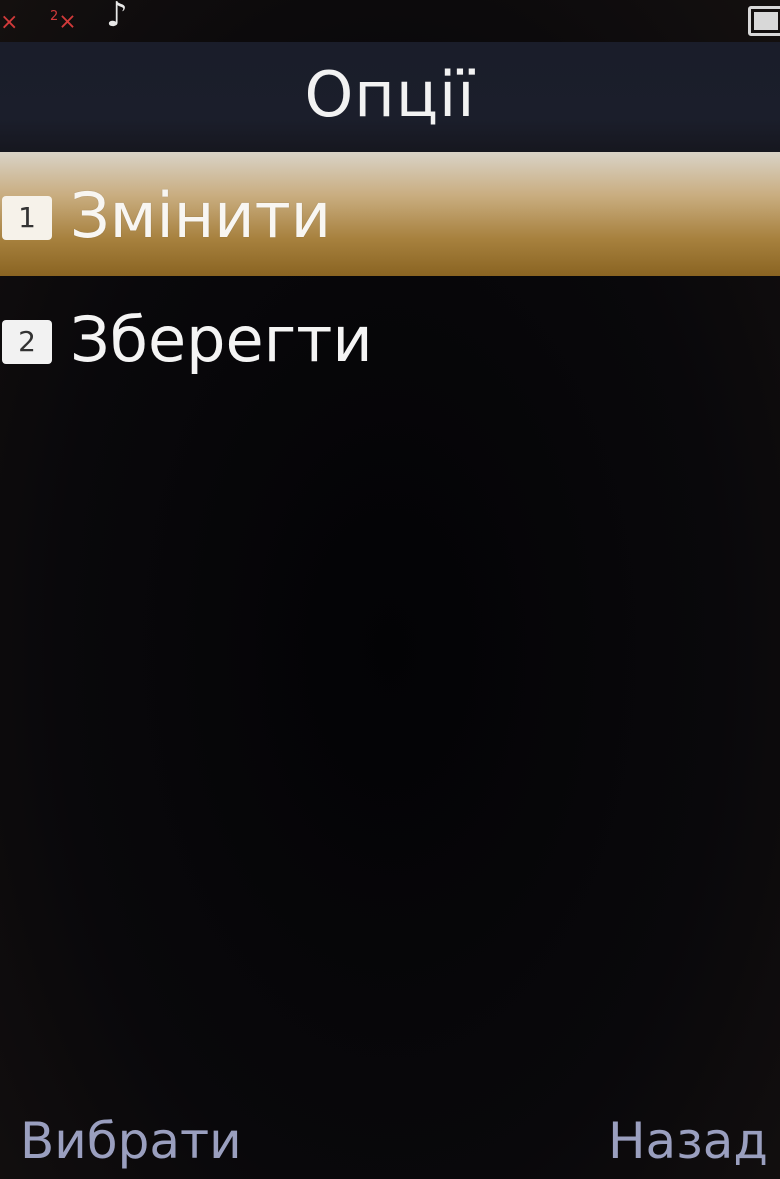 The image size is (780, 1179). What do you see at coordinates (390, 1134) in the screenshot?
I see `softkey-bar: Вибрати Назад` at bounding box center [390, 1134].